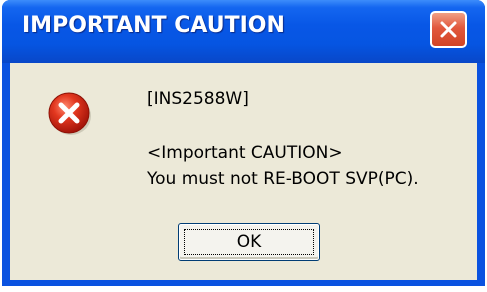 Image resolution: width=487 pixels, height=292 pixels. Describe the element at coordinates (198, 99) in the screenshot. I see `message-code: [INS2588W]` at that location.